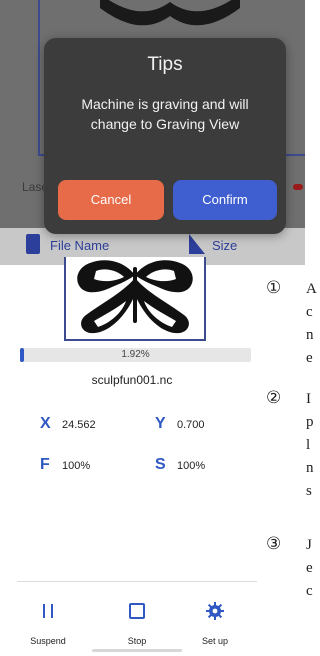  Describe the element at coordinates (274, 397) in the screenshot. I see `note-2-number: ②` at that location.